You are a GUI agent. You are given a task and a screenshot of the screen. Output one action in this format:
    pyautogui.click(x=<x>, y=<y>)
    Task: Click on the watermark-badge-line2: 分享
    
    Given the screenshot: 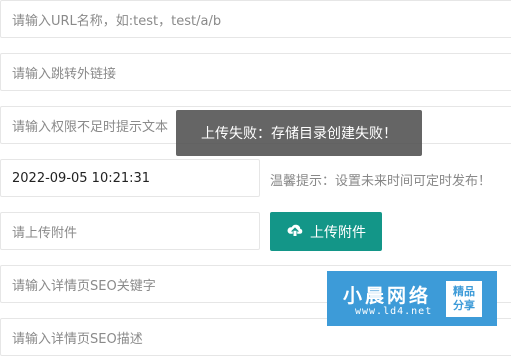 What is the action you would take?
    pyautogui.click(x=464, y=305)
    